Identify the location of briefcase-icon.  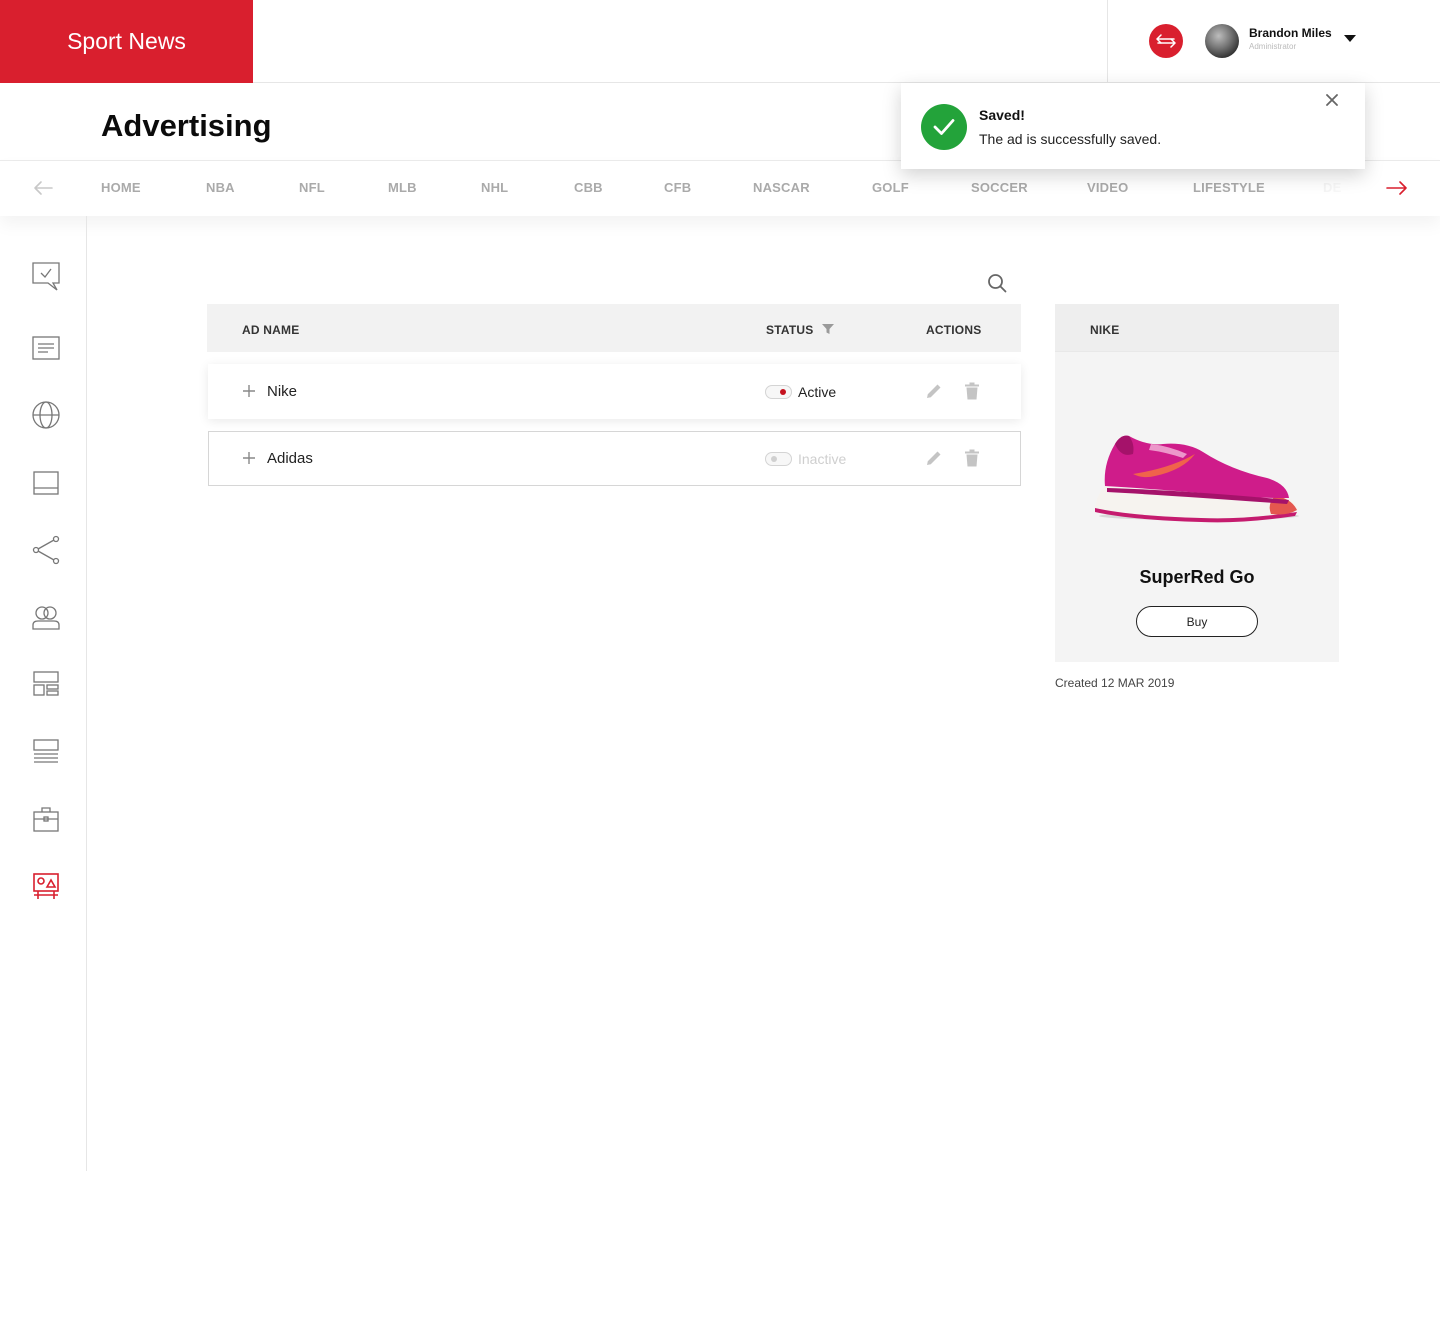
(46, 819).